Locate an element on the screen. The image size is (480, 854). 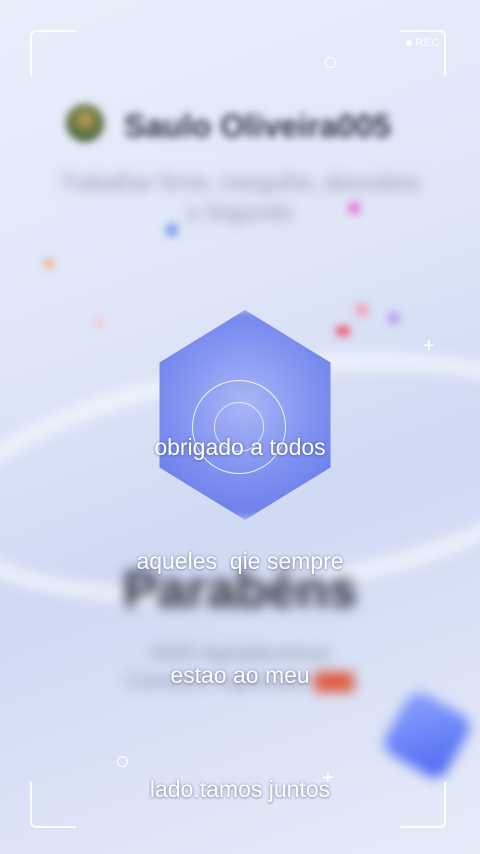
avatar is located at coordinates (85, 123).